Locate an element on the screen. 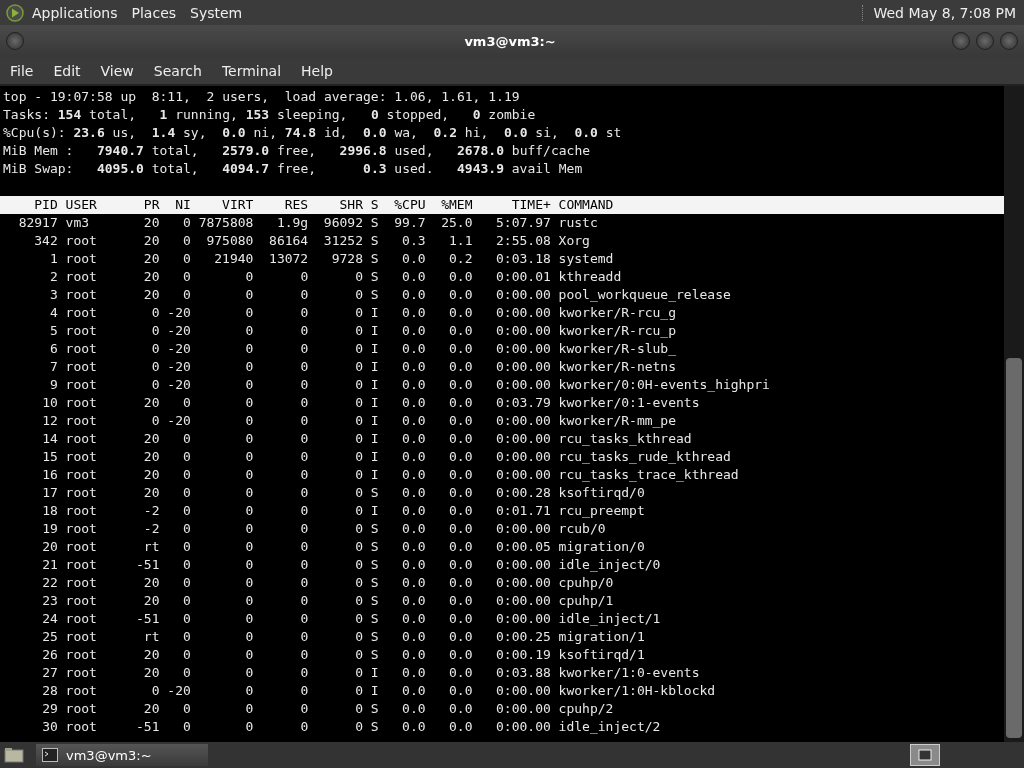  table-cell-text: 0:00.19 is located at coordinates (523, 655).